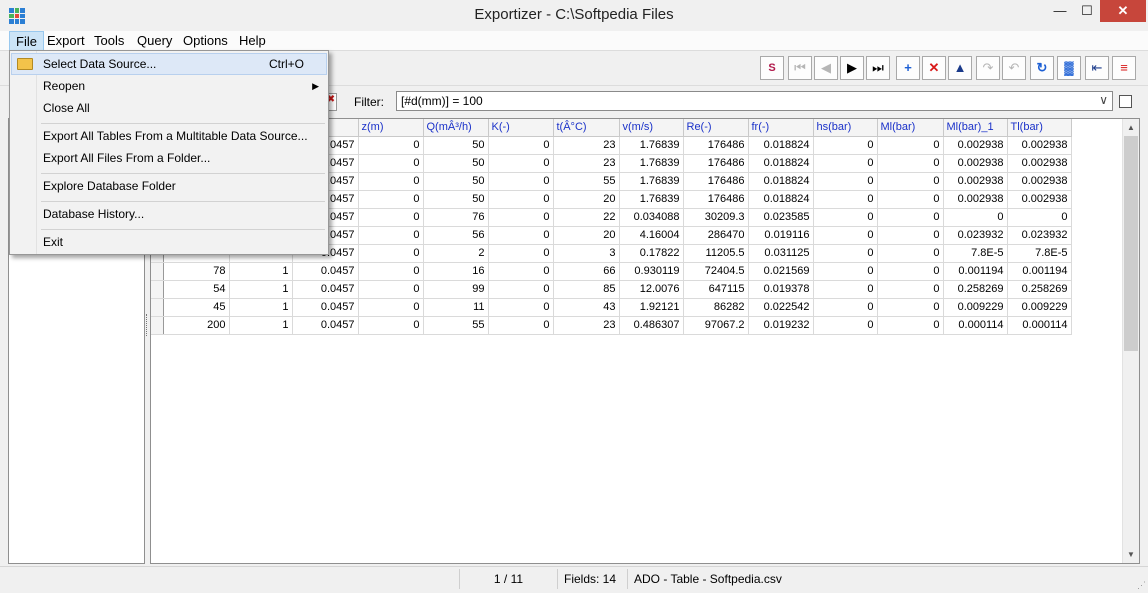 This screenshot has width=1148, height=593. I want to click on prior-record-button: ◀, so click(826, 68).